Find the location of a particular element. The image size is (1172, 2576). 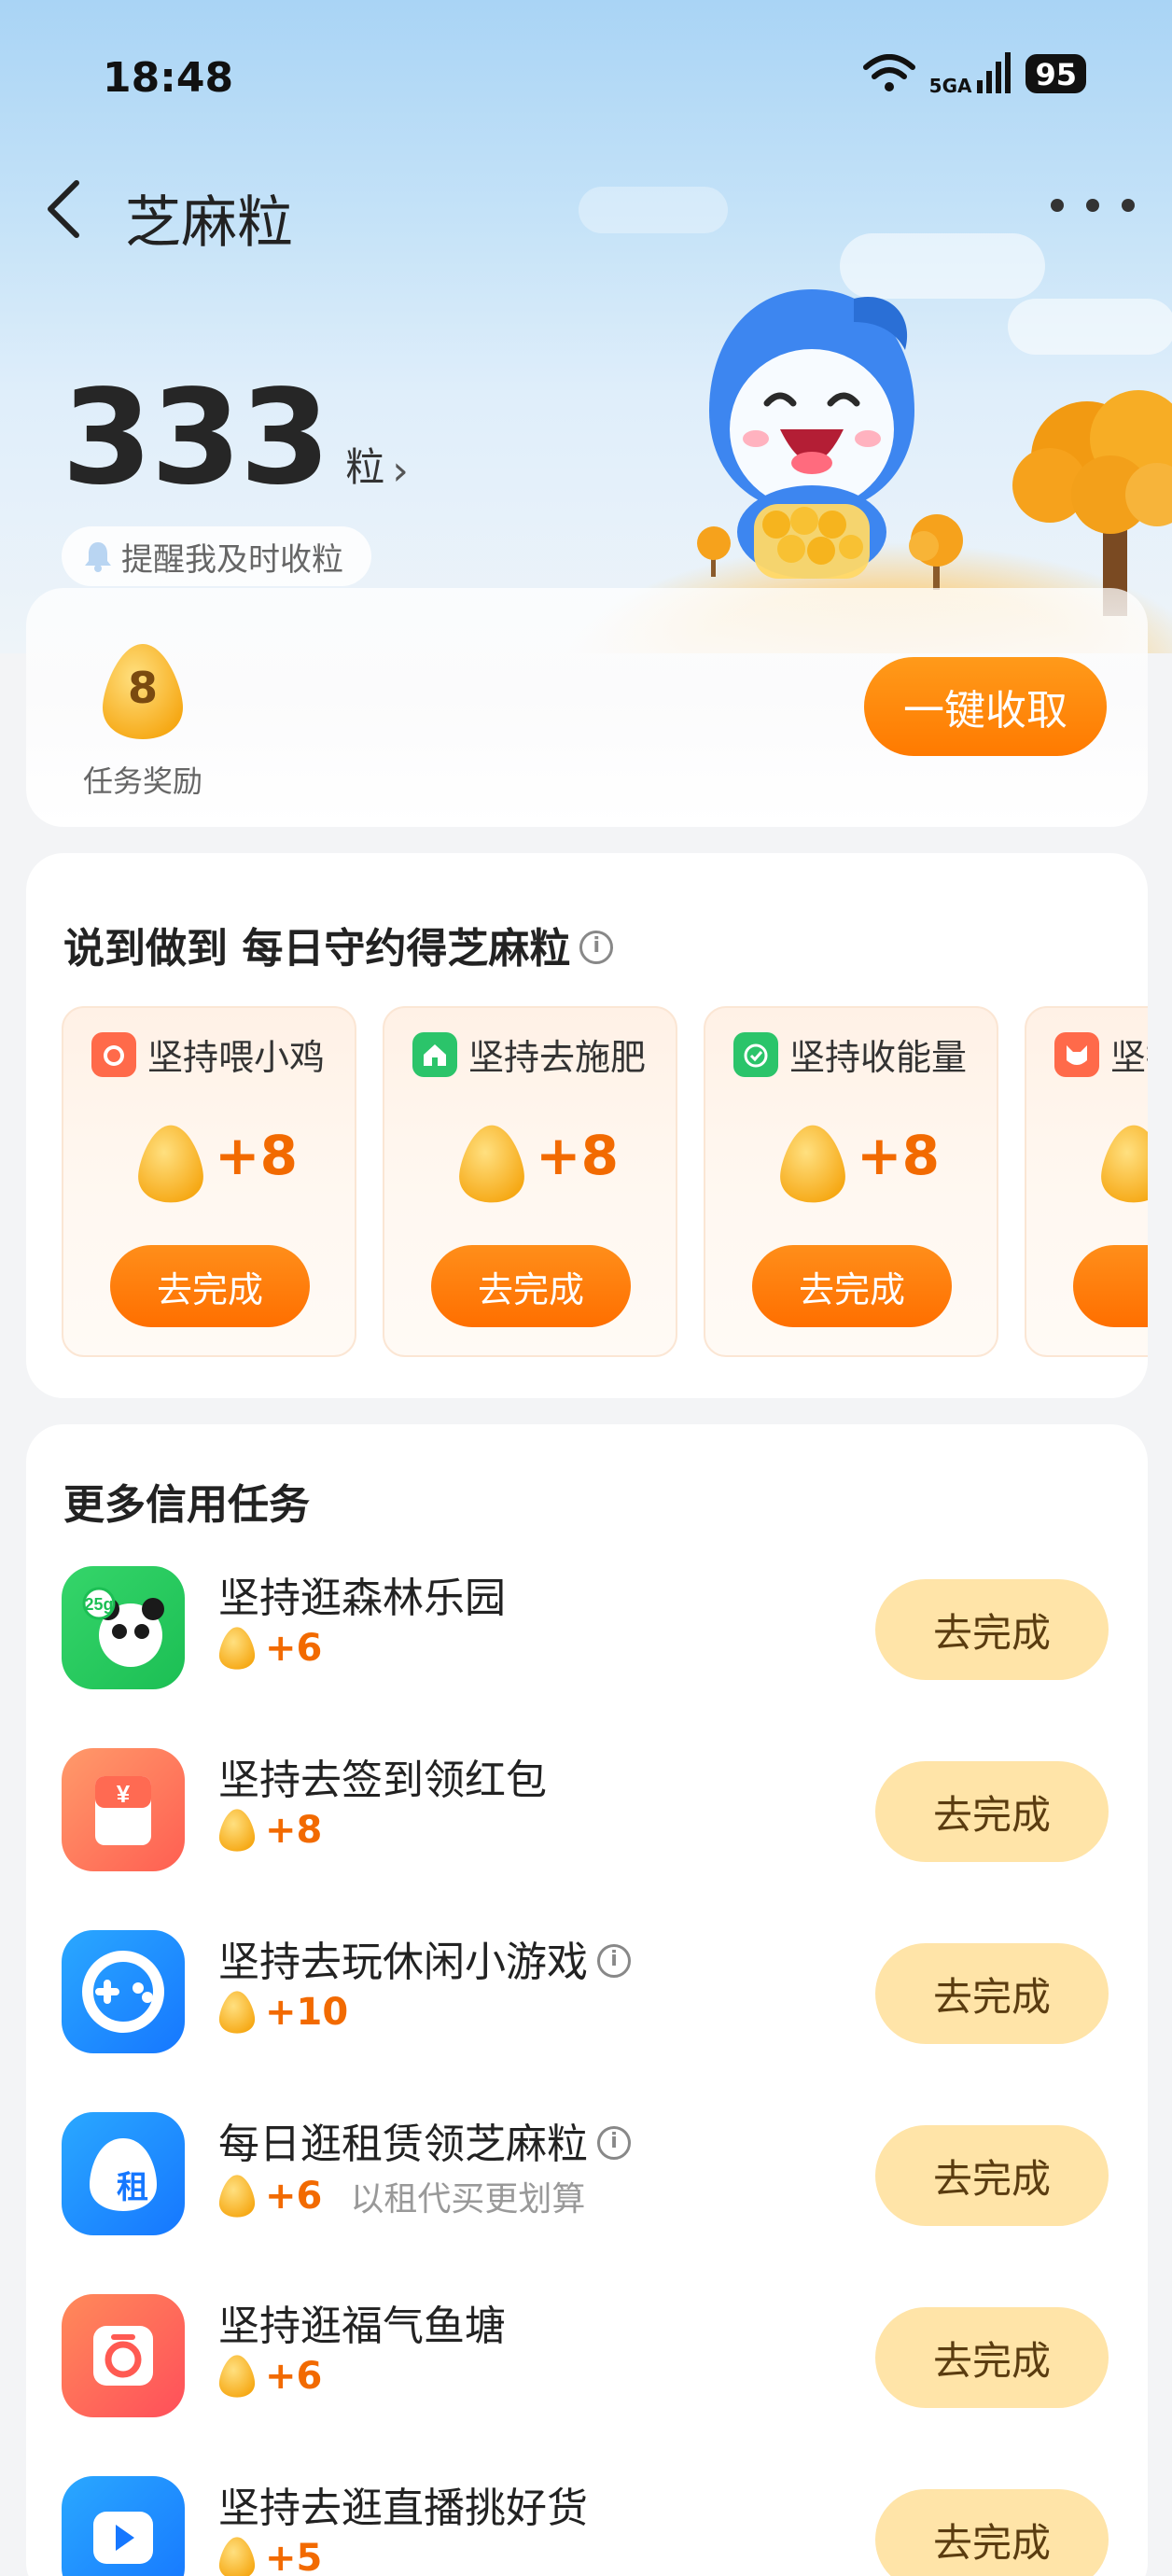

task-note: 以租代买更划算 is located at coordinates (468, 2199).